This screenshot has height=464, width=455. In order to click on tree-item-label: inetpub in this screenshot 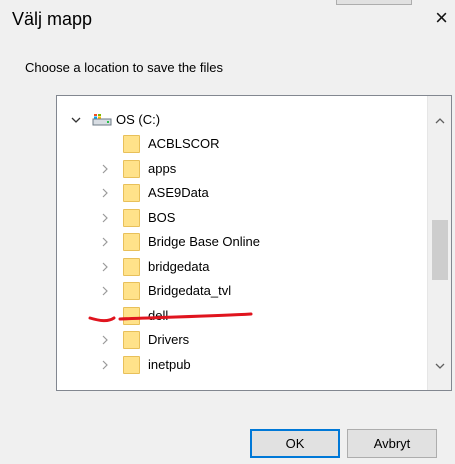, I will do `click(169, 364)`.